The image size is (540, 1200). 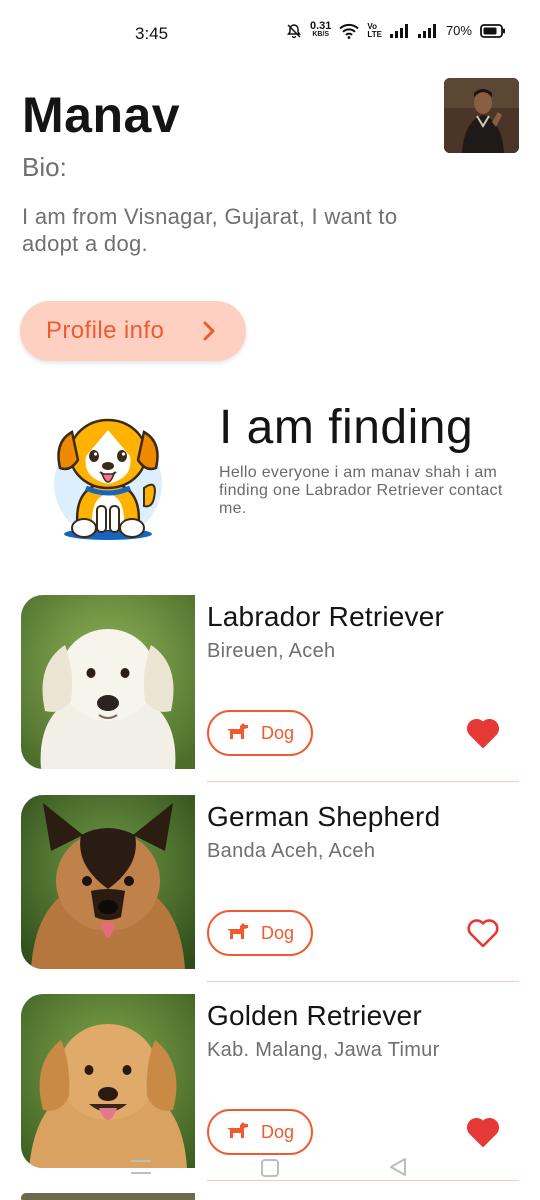 What do you see at coordinates (321, 26) in the screenshot?
I see `network-speed-value: 0.31` at bounding box center [321, 26].